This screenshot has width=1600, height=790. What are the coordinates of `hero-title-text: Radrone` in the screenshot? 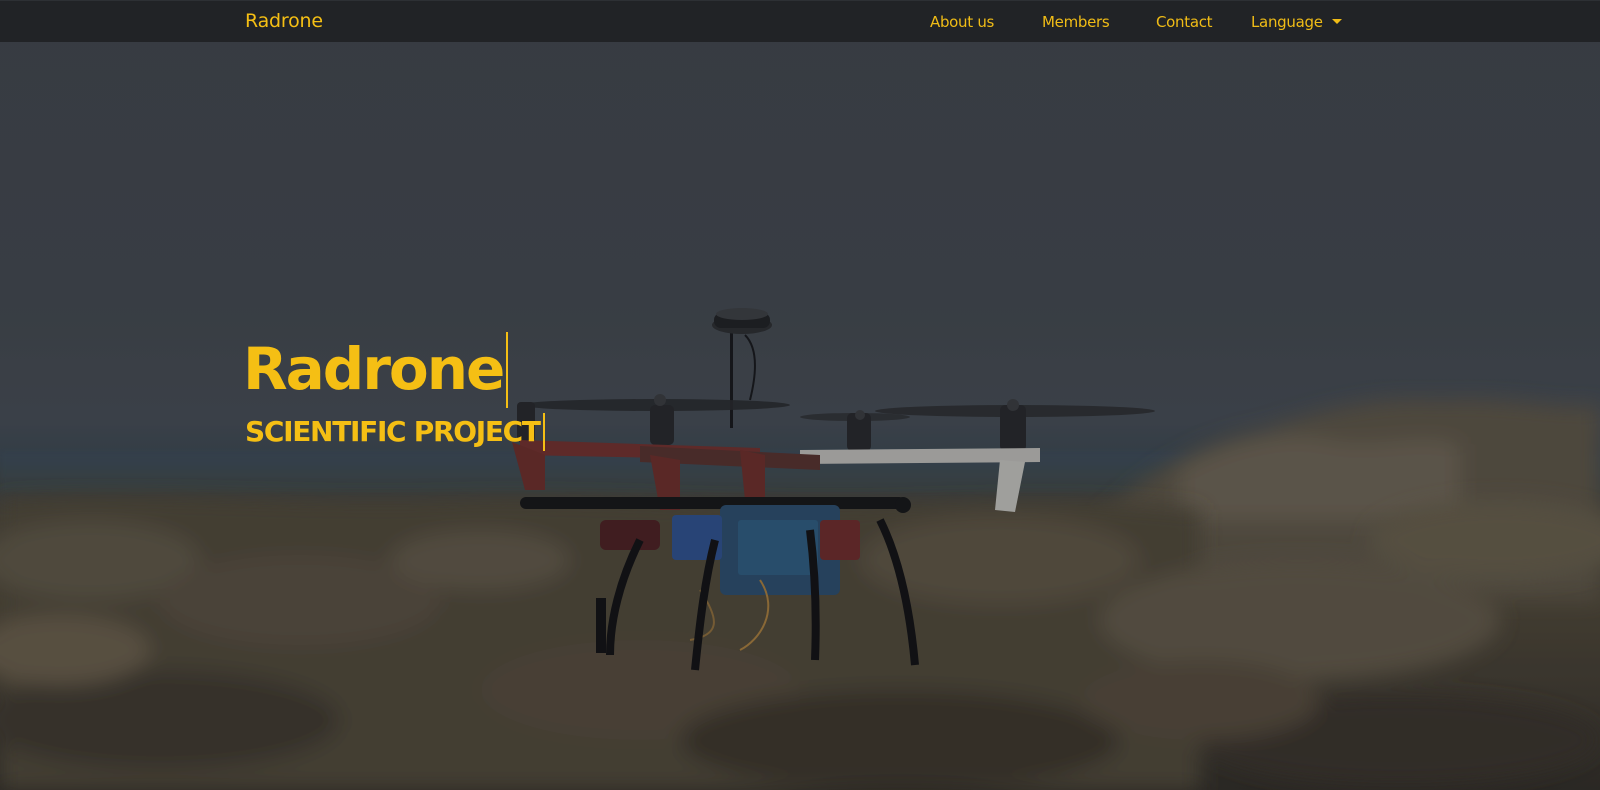 It's located at (374, 369).